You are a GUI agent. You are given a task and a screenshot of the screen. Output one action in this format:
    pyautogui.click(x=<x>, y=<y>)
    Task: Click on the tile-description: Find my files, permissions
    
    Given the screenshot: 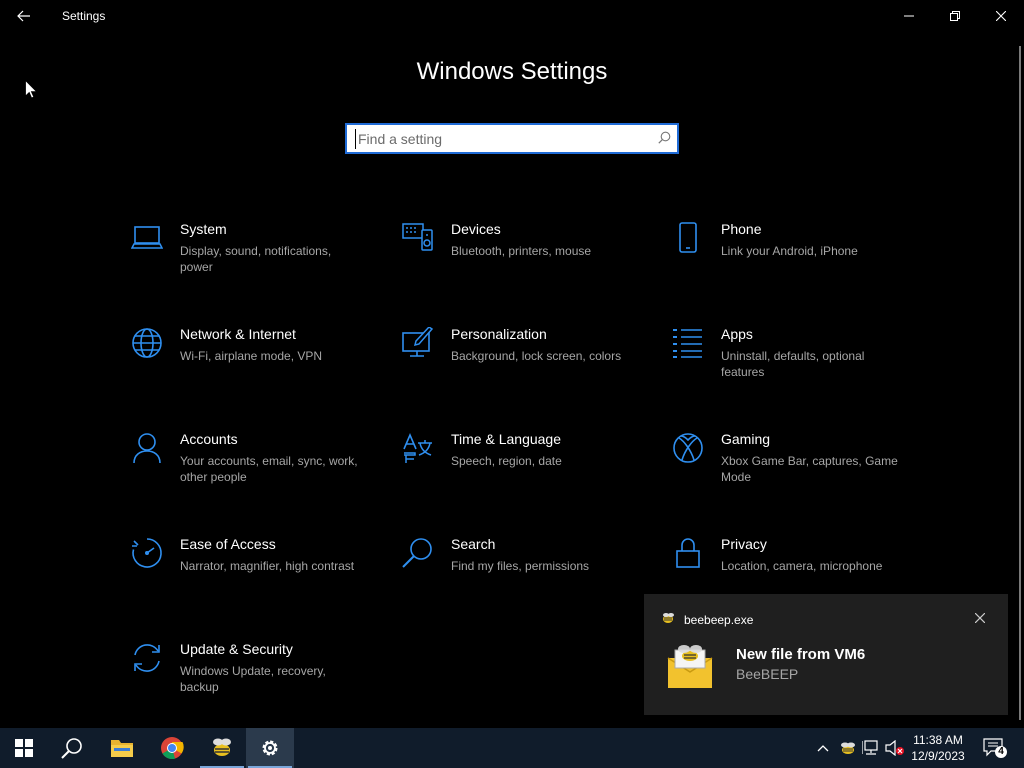 What is the action you would take?
    pyautogui.click(x=520, y=566)
    